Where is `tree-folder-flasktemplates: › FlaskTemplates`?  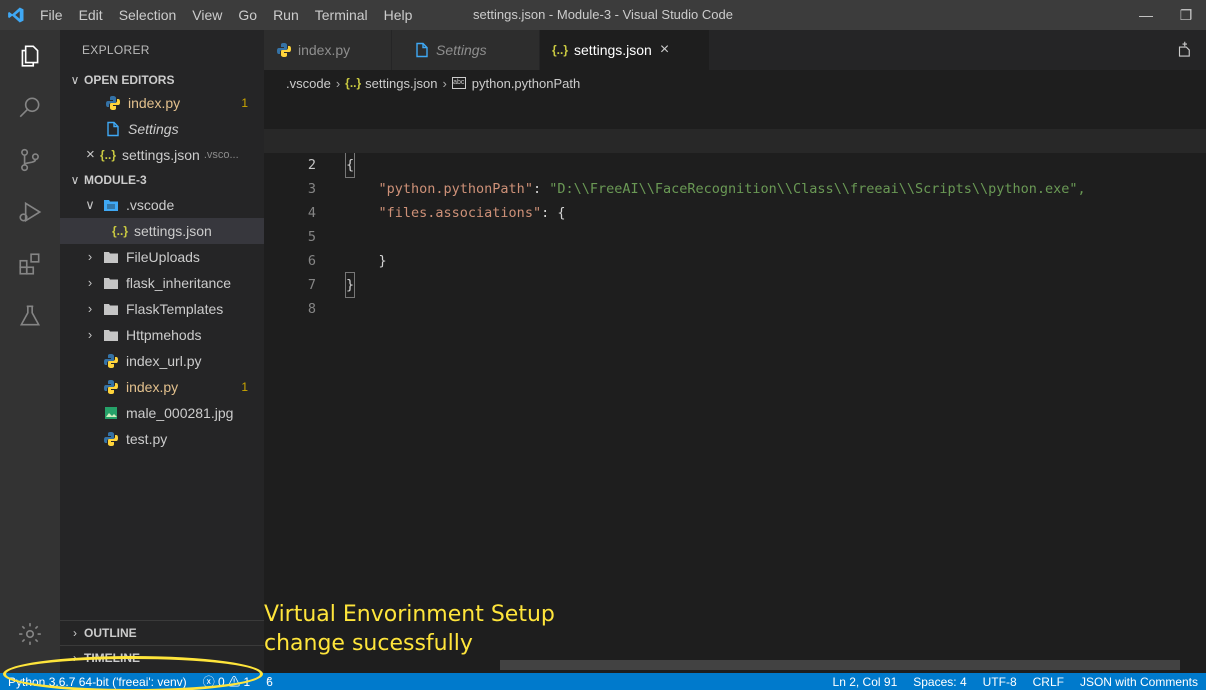 tree-folder-flasktemplates: › FlaskTemplates is located at coordinates (162, 309).